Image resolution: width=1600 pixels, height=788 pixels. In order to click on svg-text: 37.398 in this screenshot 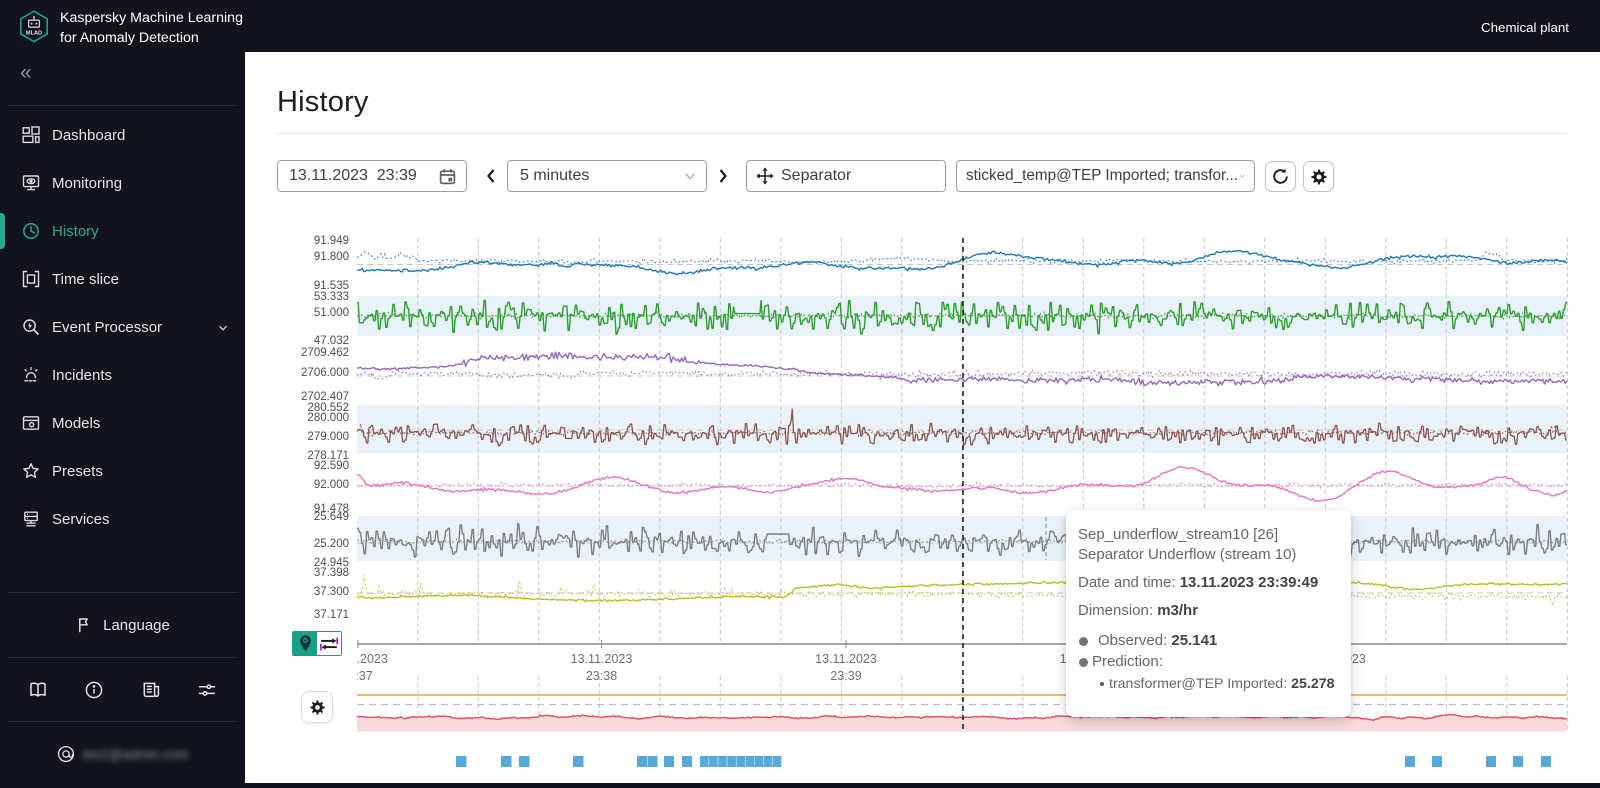, I will do `click(331, 573)`.